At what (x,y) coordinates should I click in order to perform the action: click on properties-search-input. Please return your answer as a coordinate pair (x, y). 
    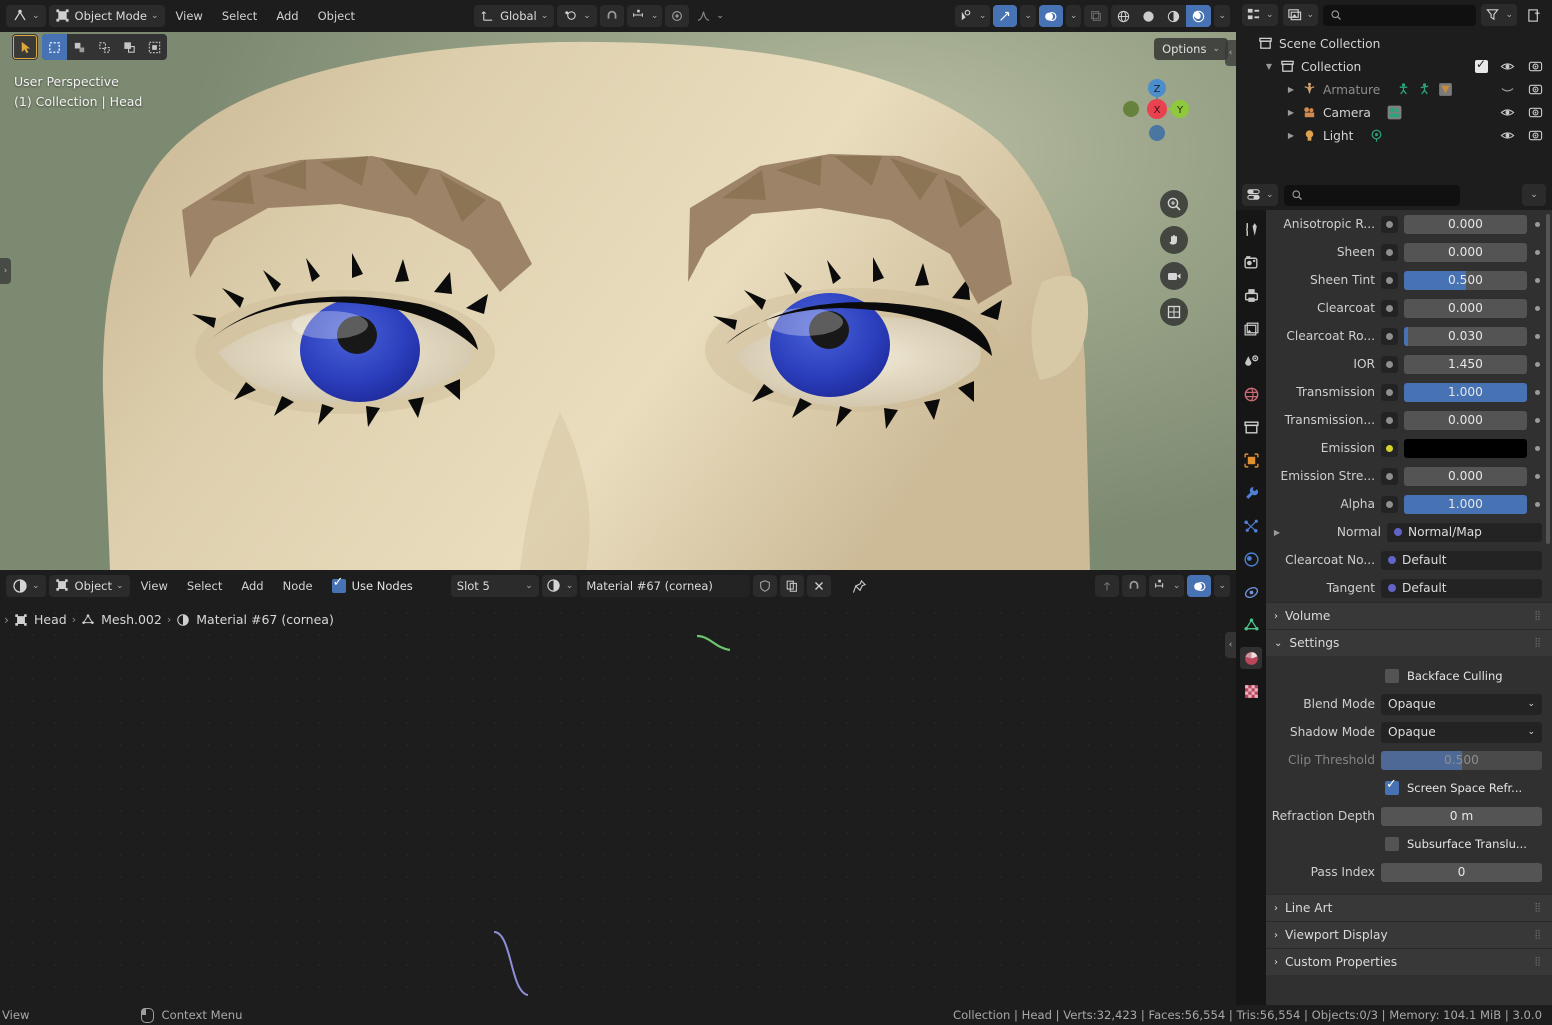
    Looking at the image, I should click on (1371, 195).